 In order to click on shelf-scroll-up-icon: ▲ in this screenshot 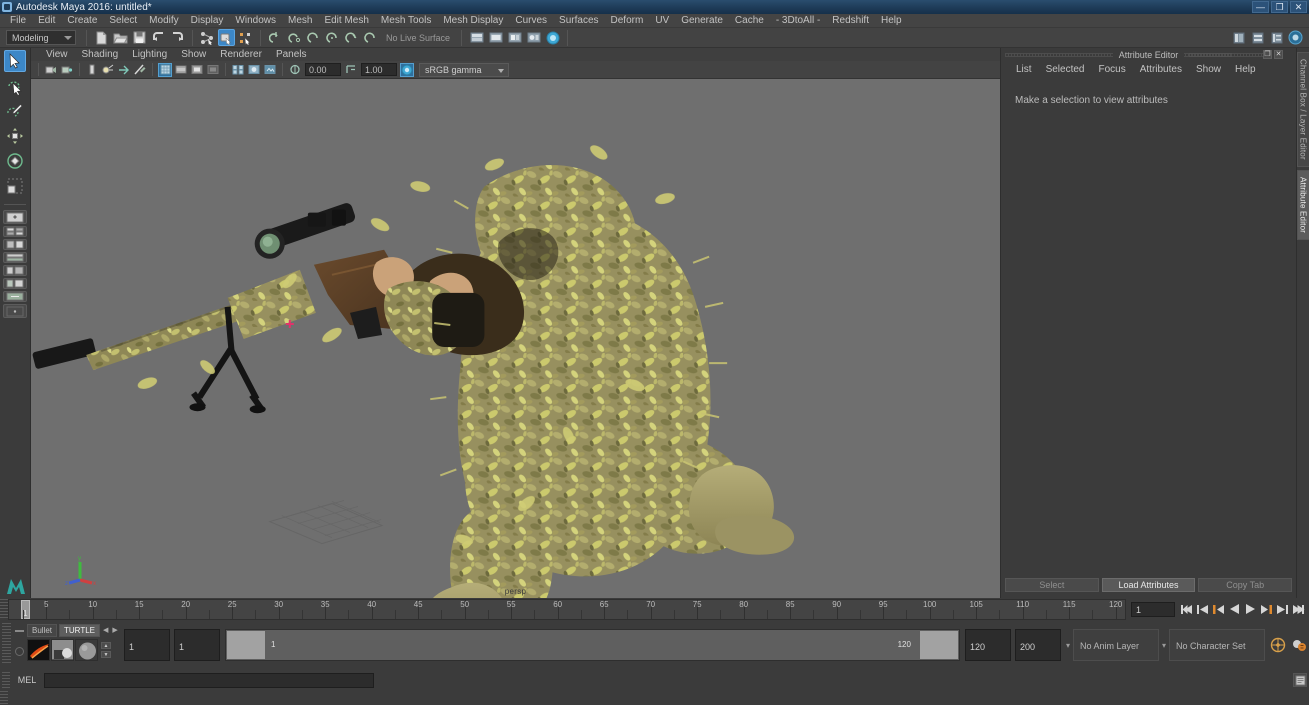, I will do `click(106, 645)`.